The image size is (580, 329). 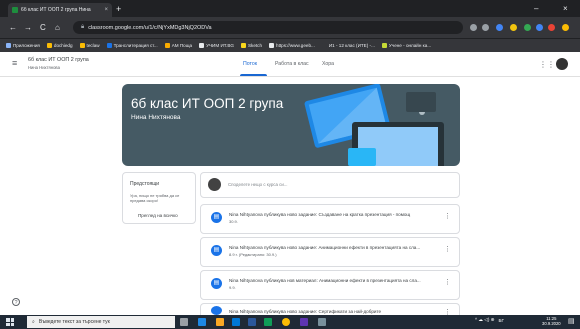 I want to click on extension-icon, so click(x=499, y=27).